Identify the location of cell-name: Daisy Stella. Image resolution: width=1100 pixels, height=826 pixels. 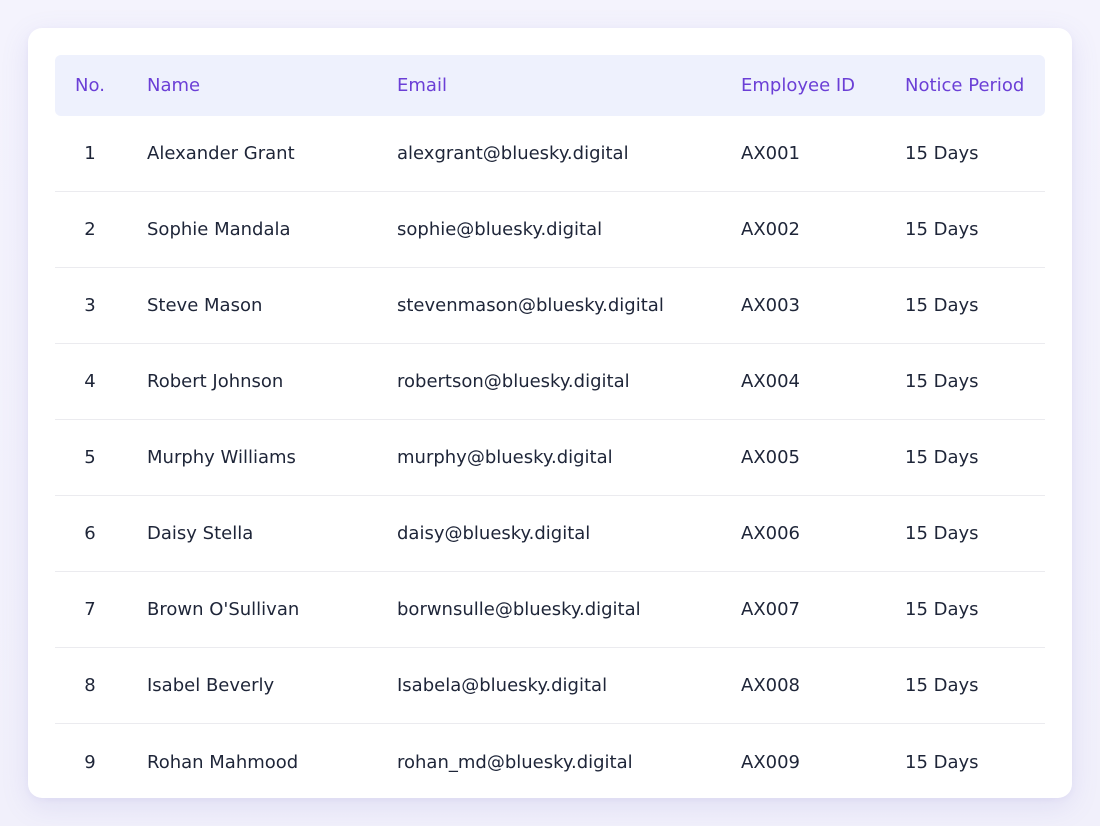
(200, 533).